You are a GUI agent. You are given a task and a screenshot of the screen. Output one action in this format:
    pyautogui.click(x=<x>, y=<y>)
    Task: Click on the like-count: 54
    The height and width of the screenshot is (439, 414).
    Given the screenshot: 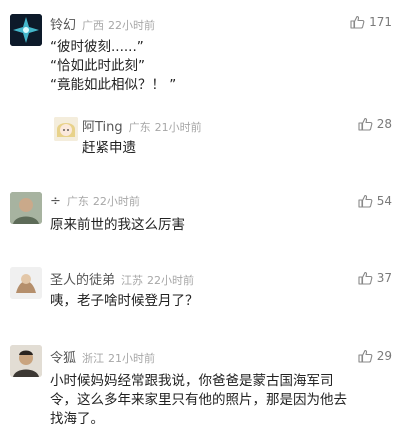 What is the action you would take?
    pyautogui.click(x=384, y=201)
    